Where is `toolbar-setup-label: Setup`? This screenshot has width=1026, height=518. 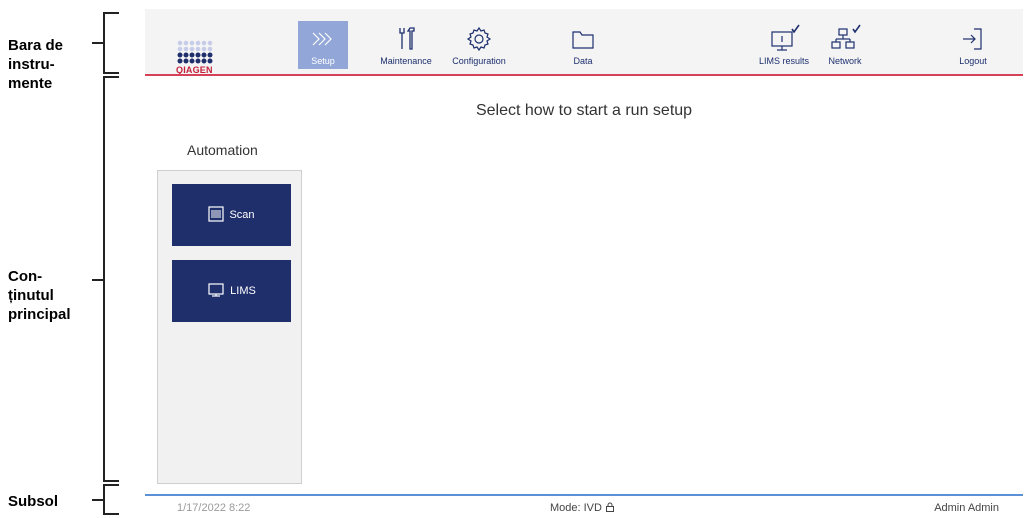 toolbar-setup-label: Setup is located at coordinates (323, 61).